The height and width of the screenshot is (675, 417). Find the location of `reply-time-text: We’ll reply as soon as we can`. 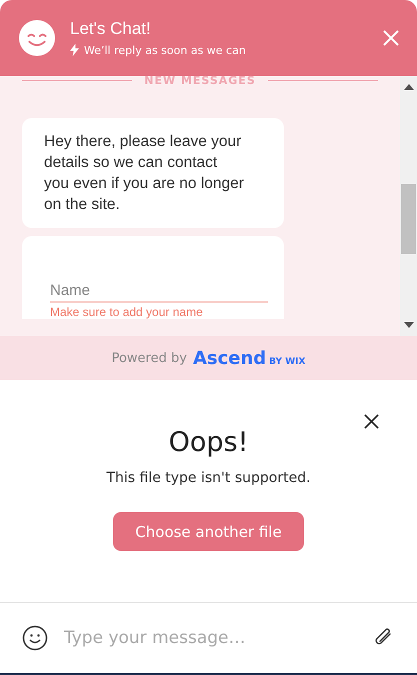

reply-time-text: We’ll reply as soon as we can is located at coordinates (165, 50).